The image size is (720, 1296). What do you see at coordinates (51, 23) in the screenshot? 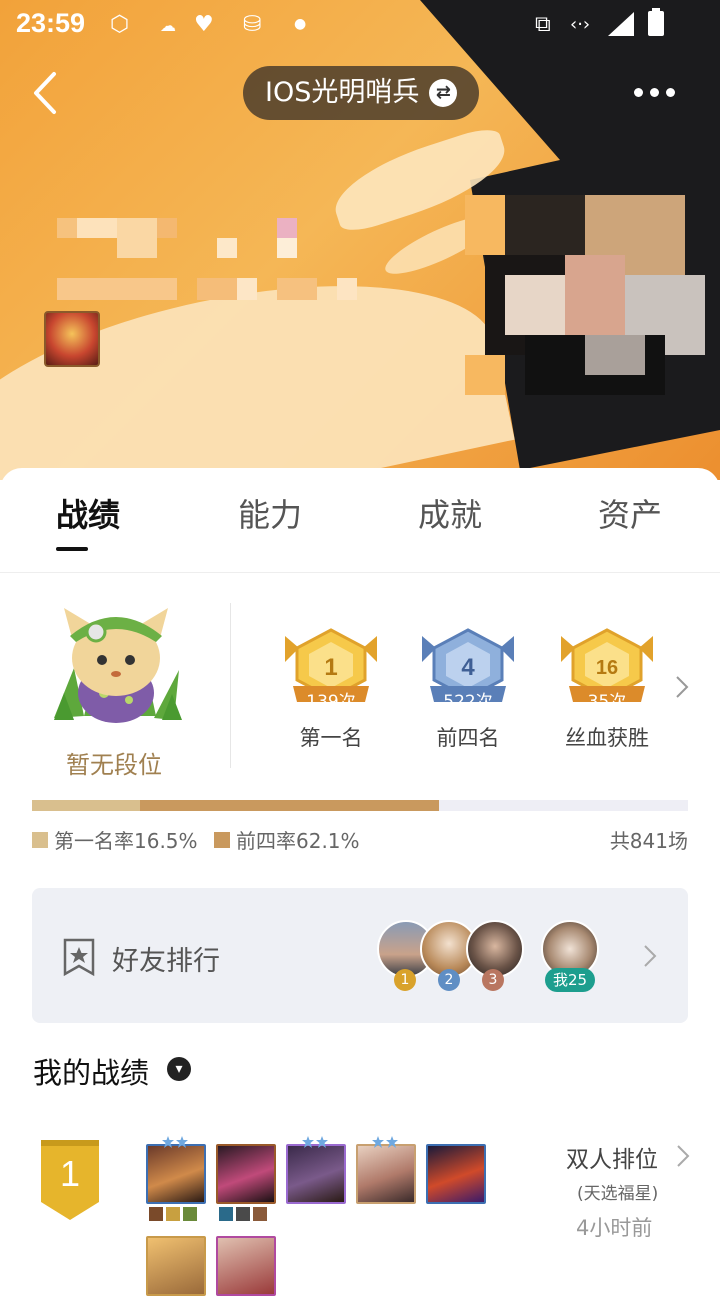
I see `status-time: 23:59` at bounding box center [51, 23].